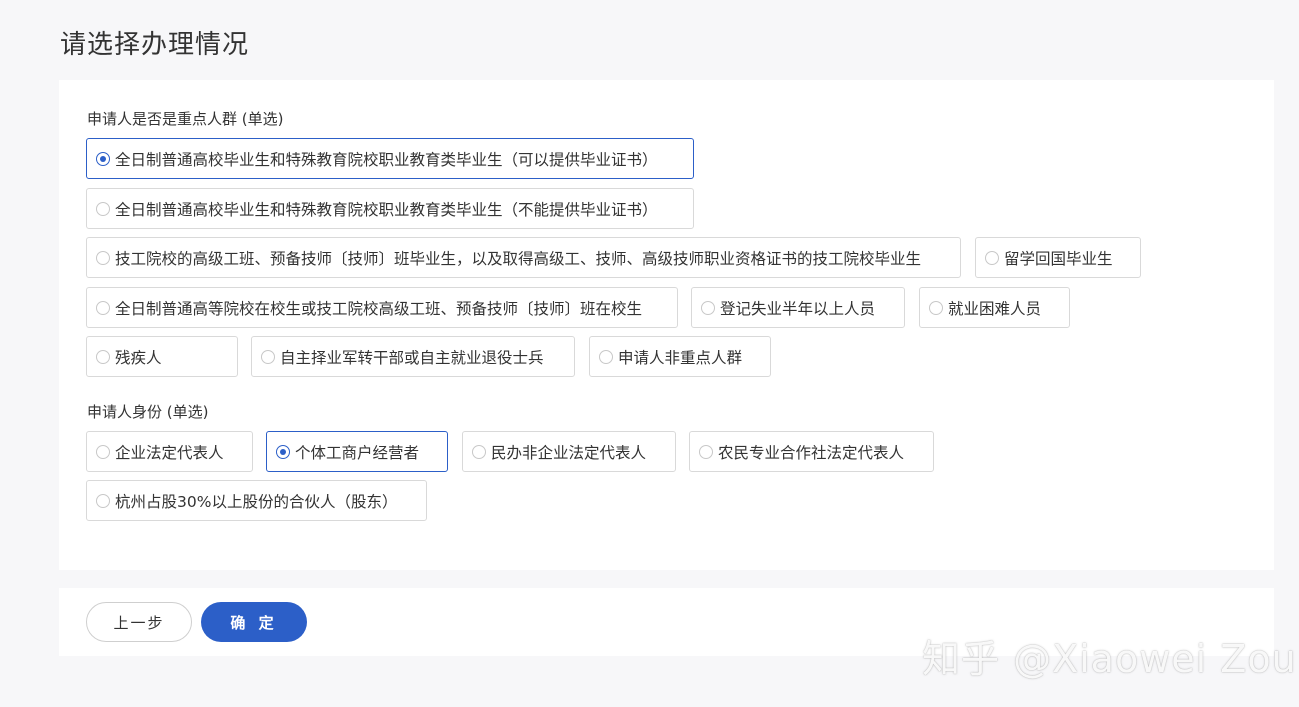  I want to click on radio-option-label: 个体工商户经营者, so click(357, 452).